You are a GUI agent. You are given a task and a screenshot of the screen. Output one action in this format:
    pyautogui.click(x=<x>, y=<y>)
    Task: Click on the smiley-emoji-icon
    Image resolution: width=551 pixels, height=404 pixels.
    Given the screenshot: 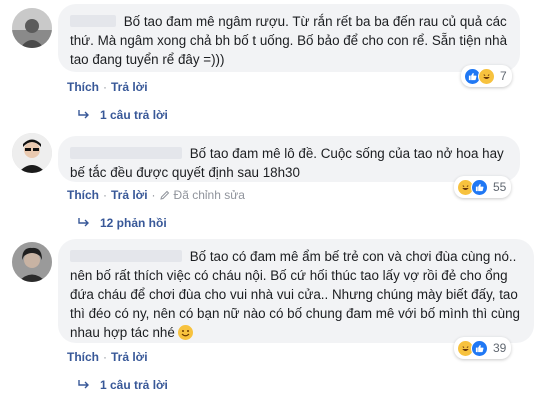 What is the action you would take?
    pyautogui.click(x=185, y=332)
    